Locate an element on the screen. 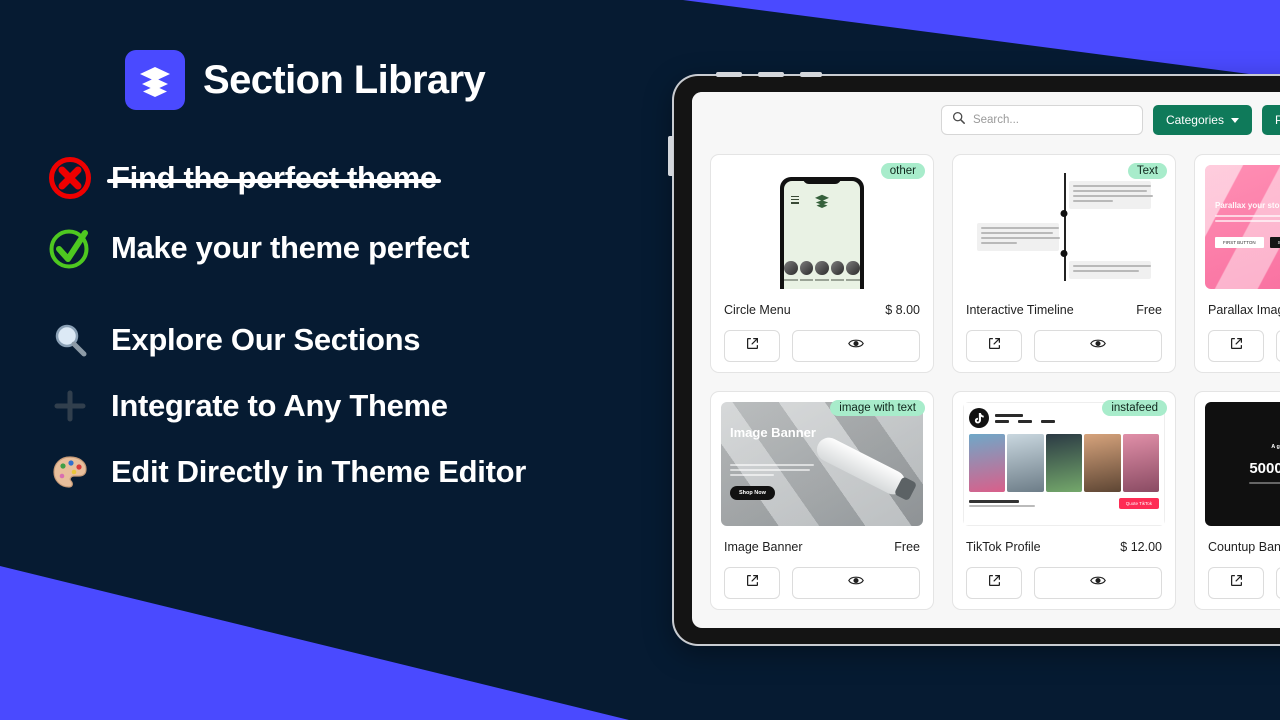  tiktok-logo-icon is located at coordinates (979, 418).